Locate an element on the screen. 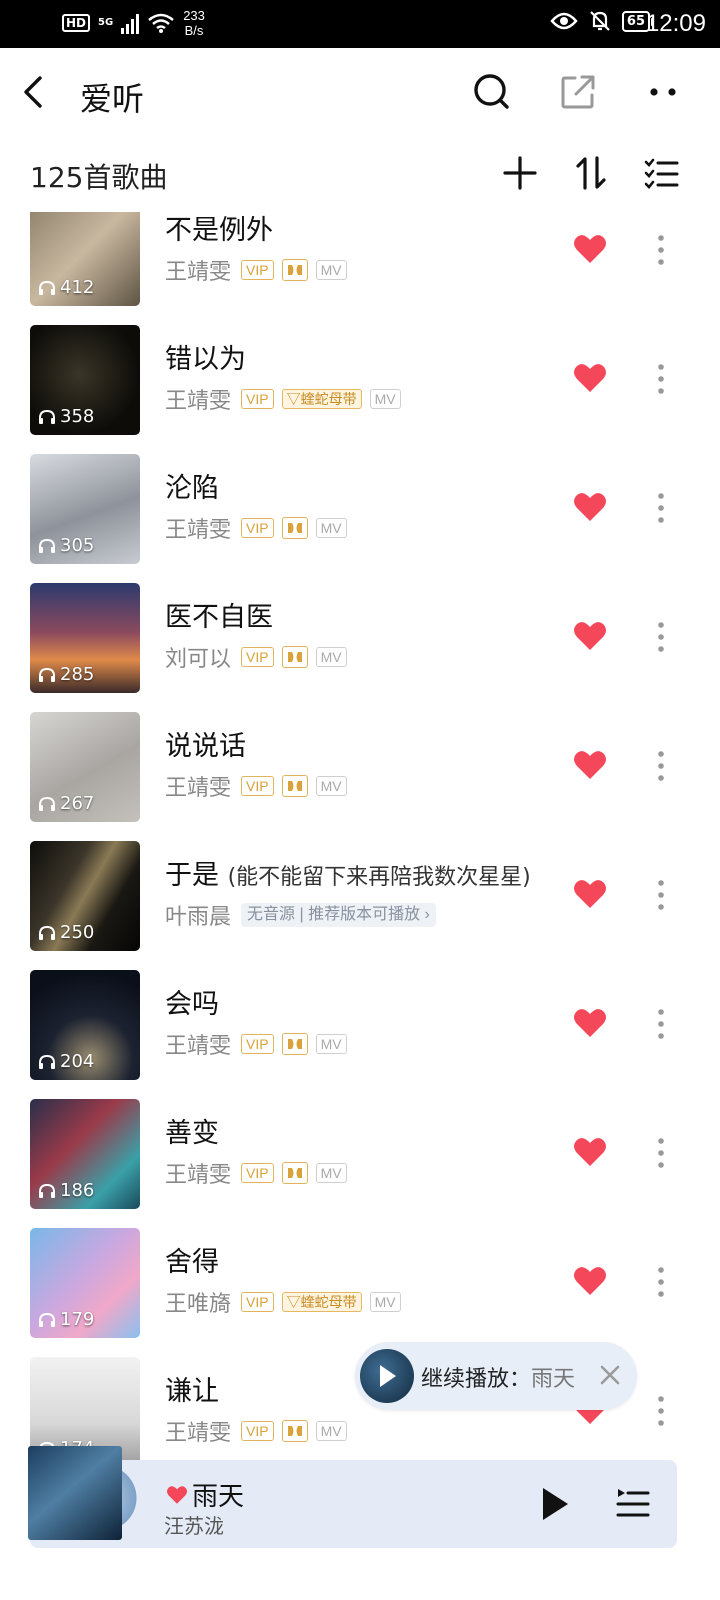 The height and width of the screenshot is (1600, 720). album-cover: 305 is located at coordinates (85, 509).